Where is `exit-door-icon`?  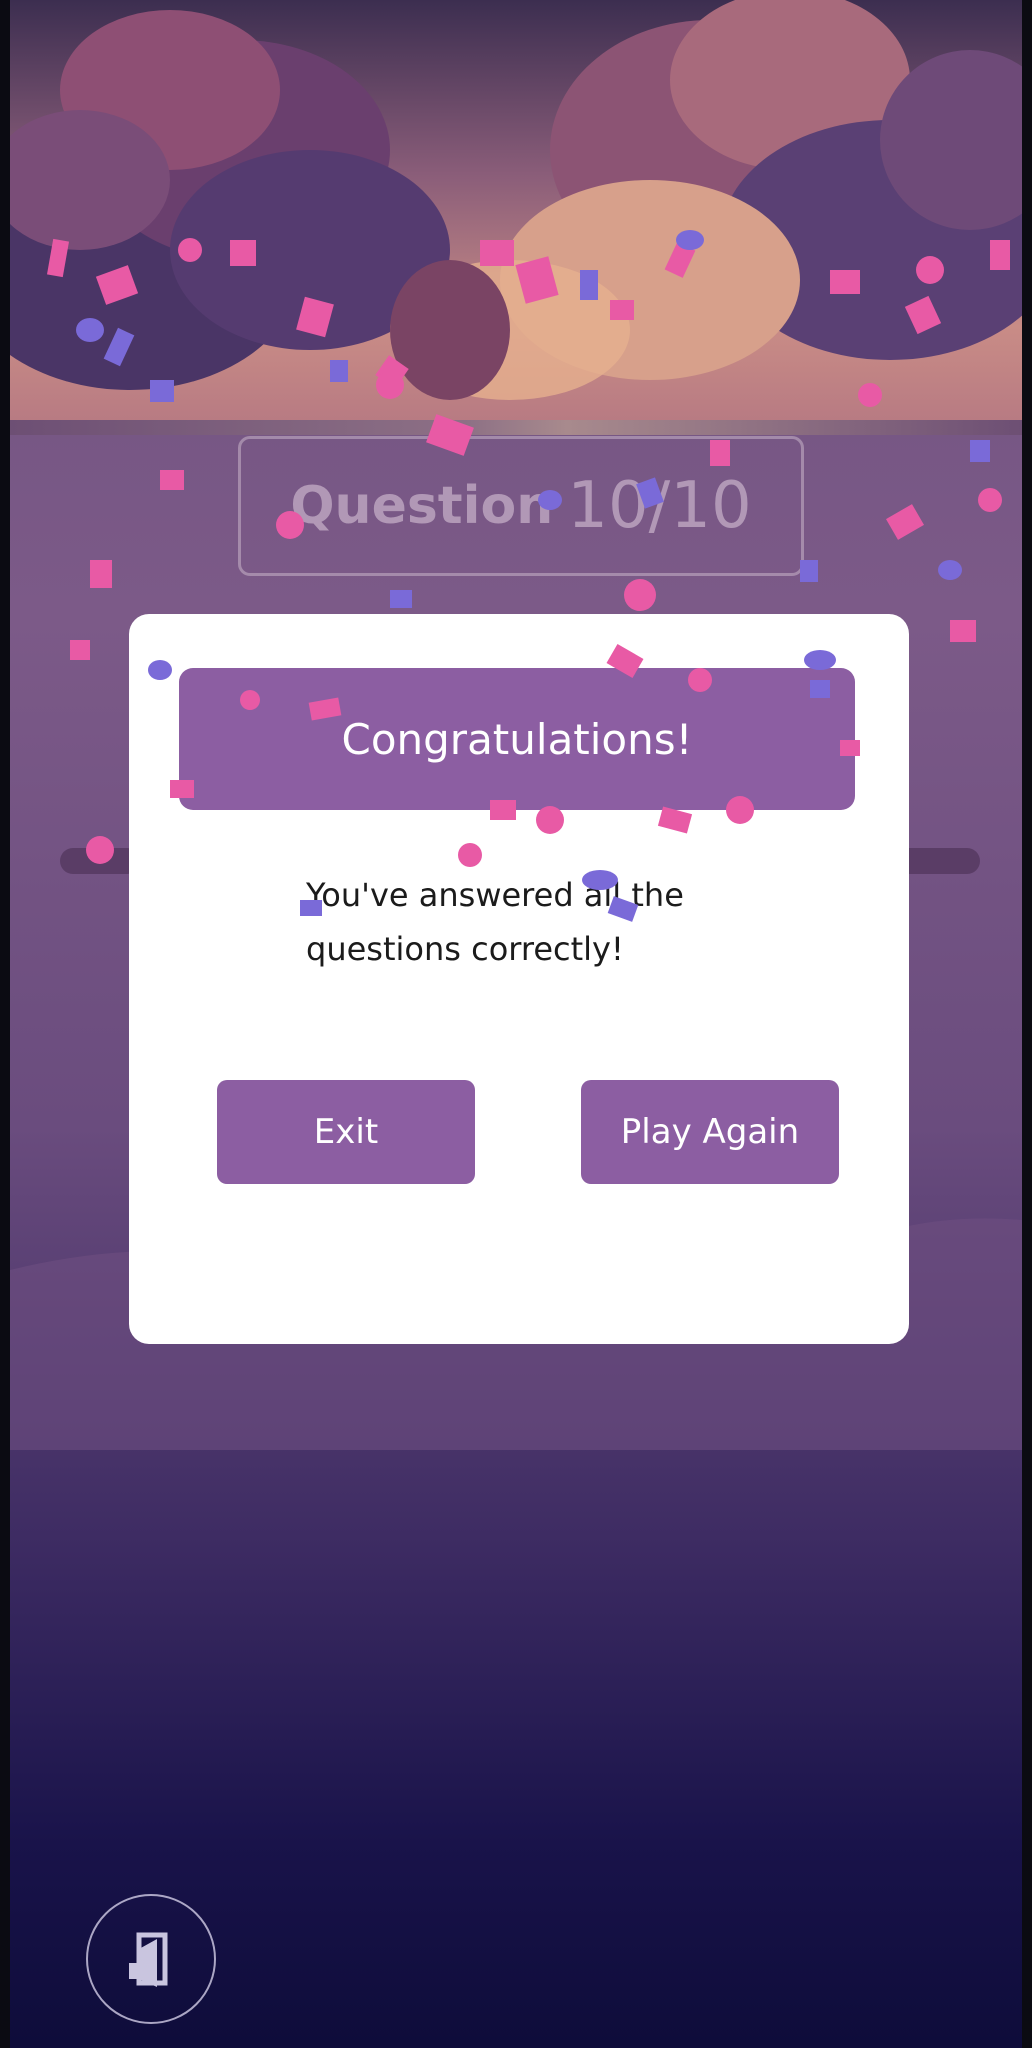
exit-door-icon is located at coordinates (148, 1959).